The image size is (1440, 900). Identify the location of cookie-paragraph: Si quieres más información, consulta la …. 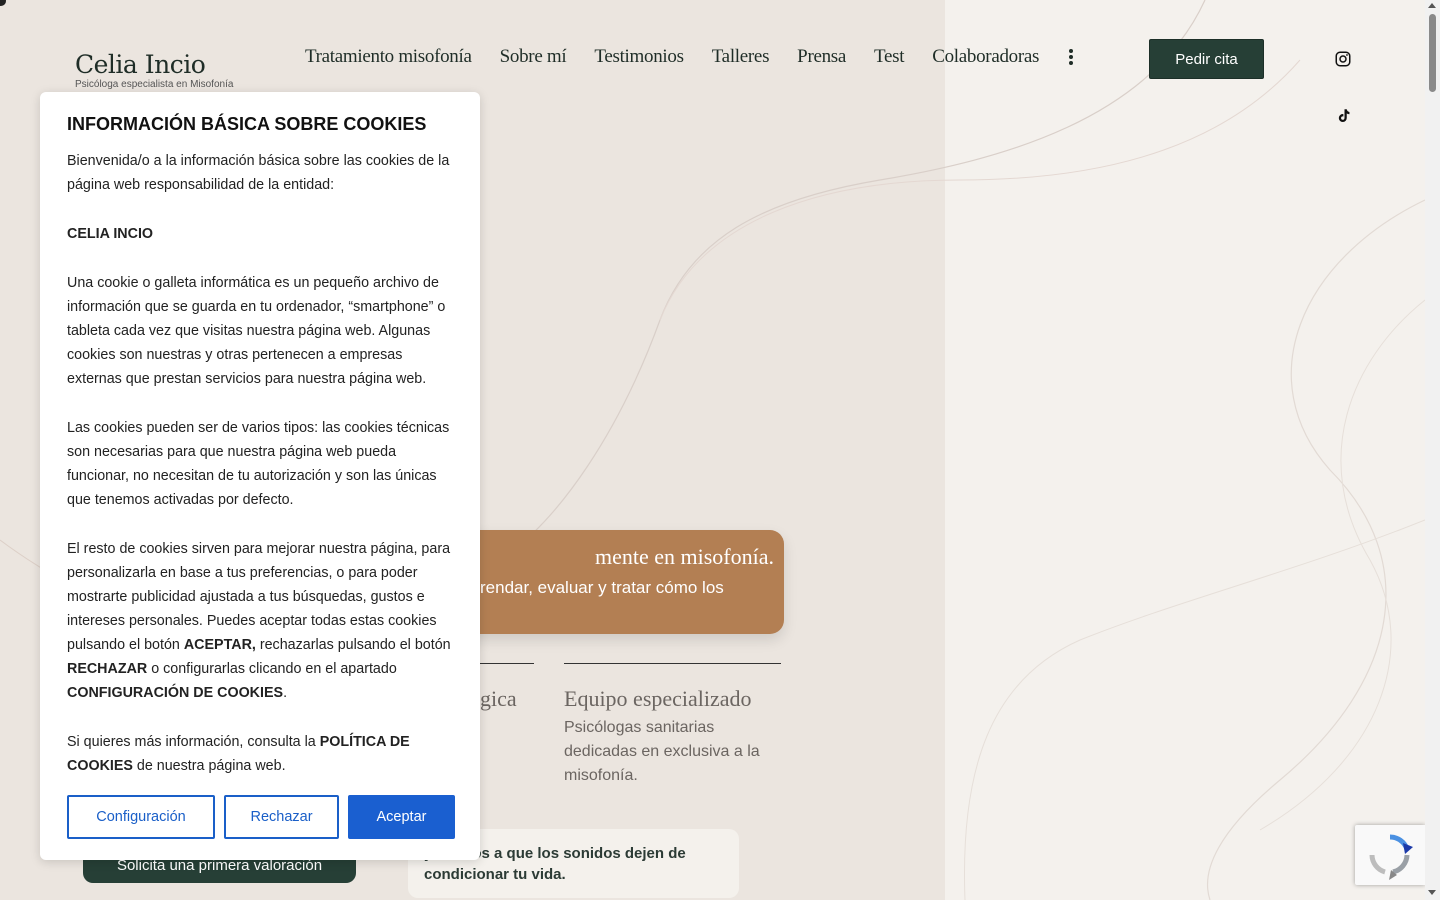
(238, 754).